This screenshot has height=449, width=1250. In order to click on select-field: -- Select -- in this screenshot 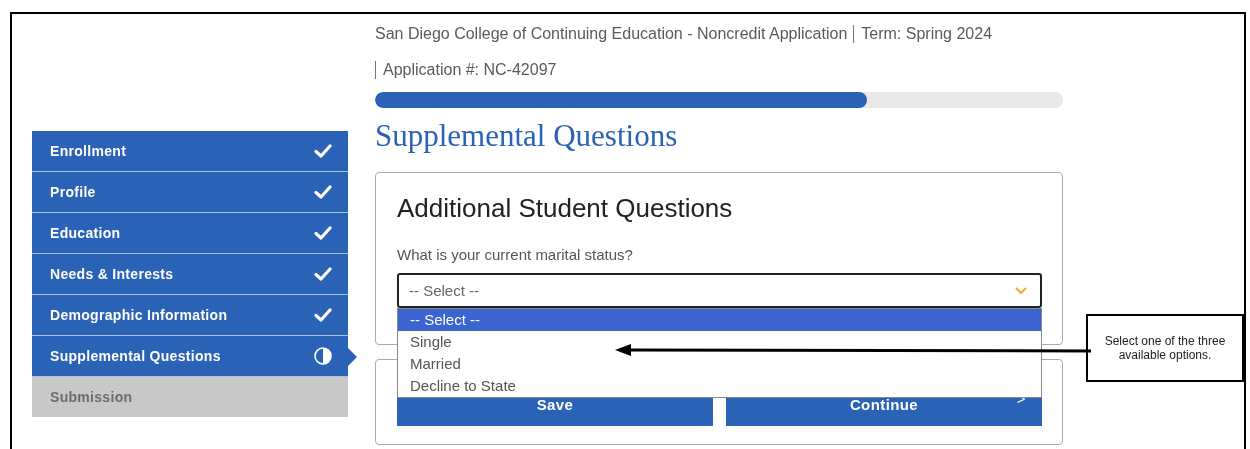, I will do `click(719, 290)`.